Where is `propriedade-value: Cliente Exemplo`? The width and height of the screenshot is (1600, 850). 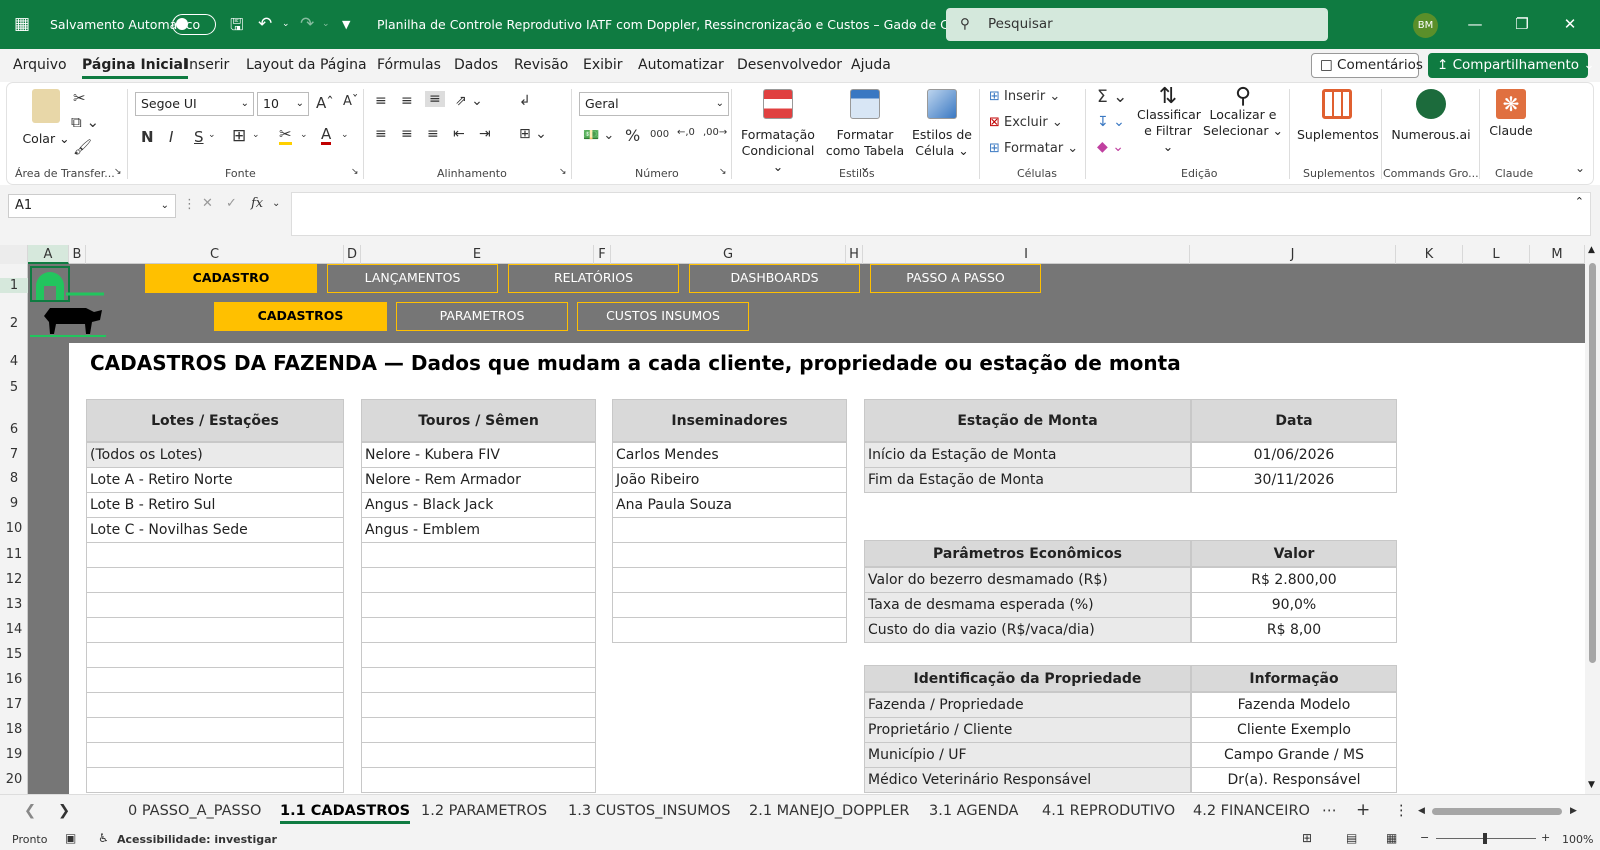
propriedade-value: Cliente Exemplo is located at coordinates (1294, 730).